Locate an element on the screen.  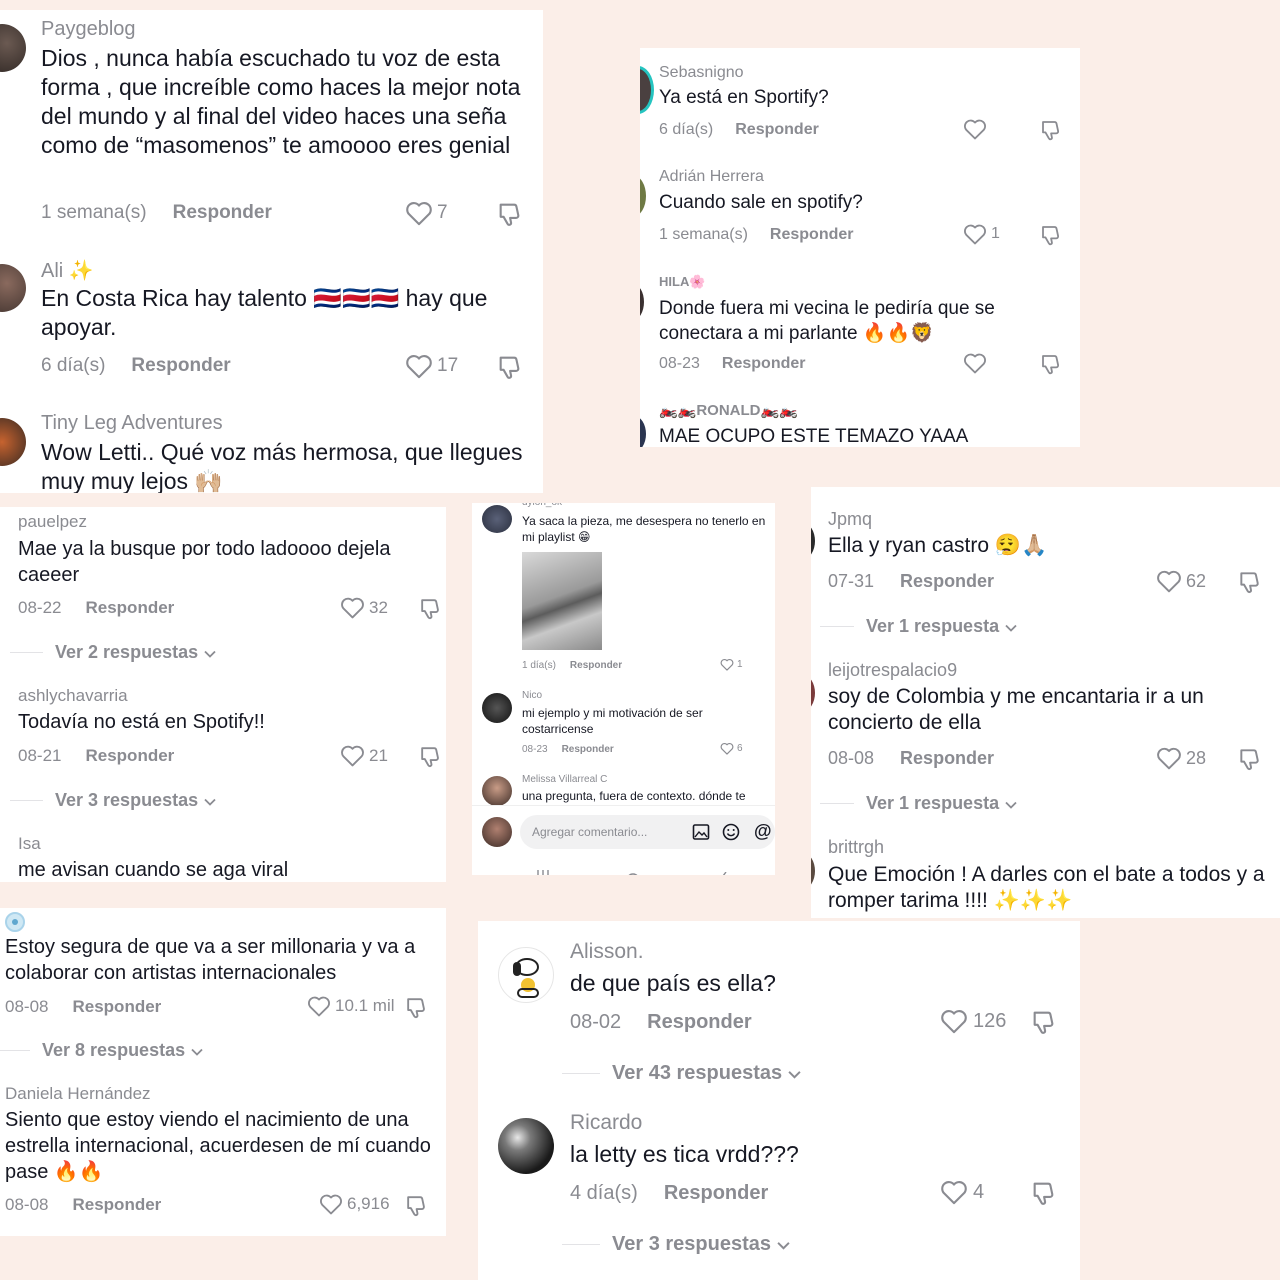
home-icon is located at coordinates (633, 871).